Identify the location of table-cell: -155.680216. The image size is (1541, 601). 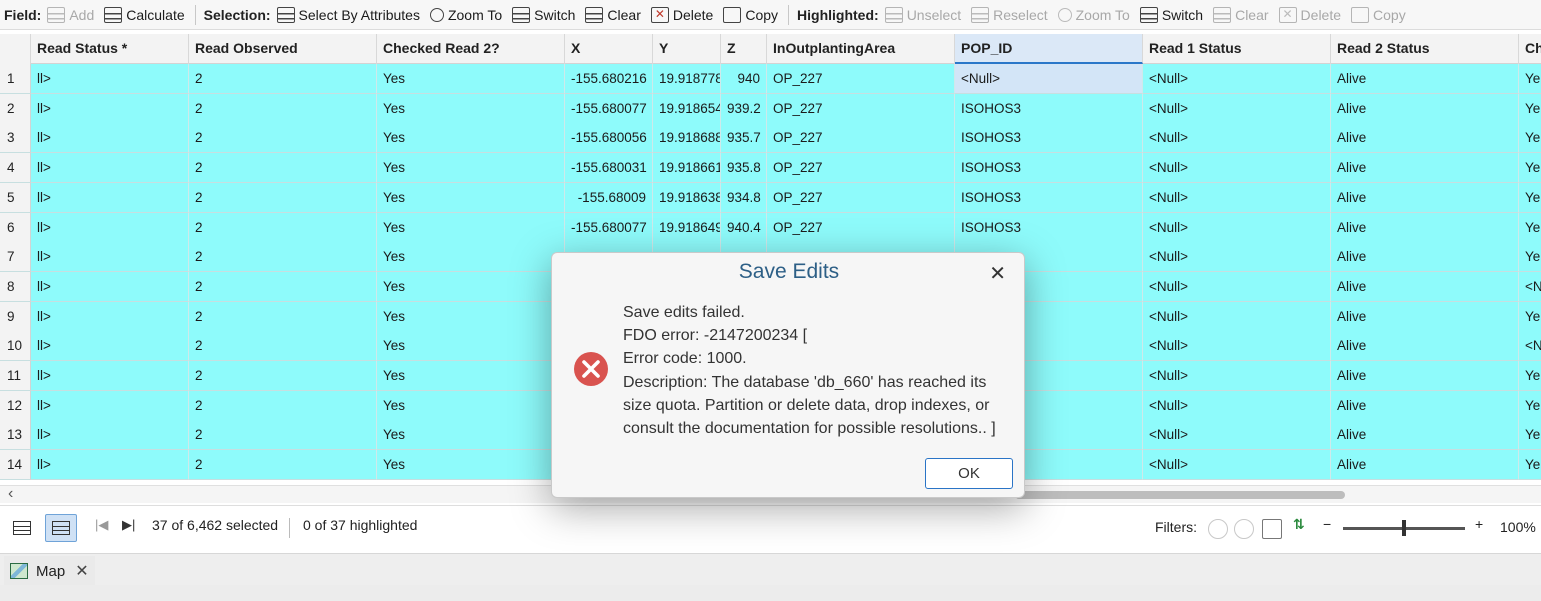
(609, 79).